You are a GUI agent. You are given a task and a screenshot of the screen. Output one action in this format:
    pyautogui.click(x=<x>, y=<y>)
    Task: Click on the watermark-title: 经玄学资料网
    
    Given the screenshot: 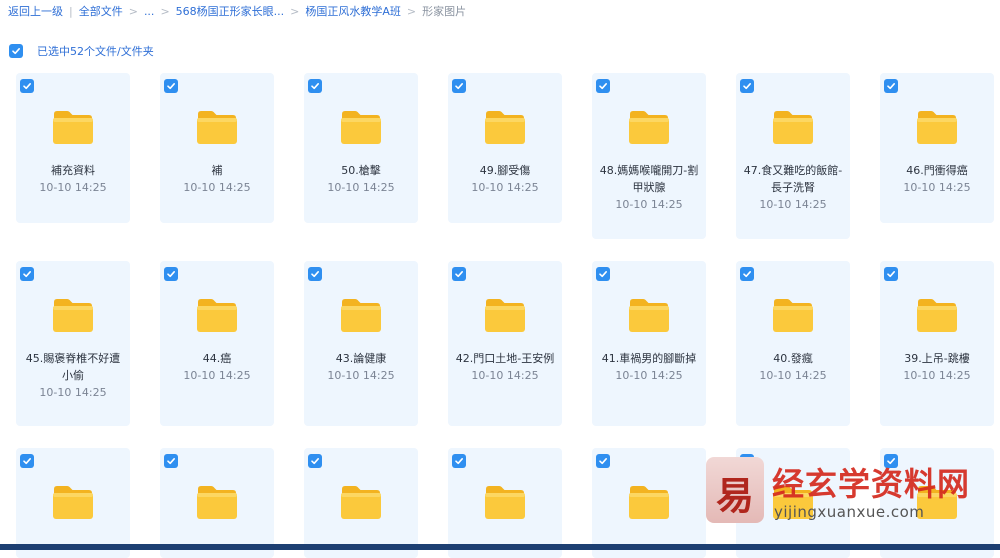 What is the action you would take?
    pyautogui.click(x=871, y=484)
    